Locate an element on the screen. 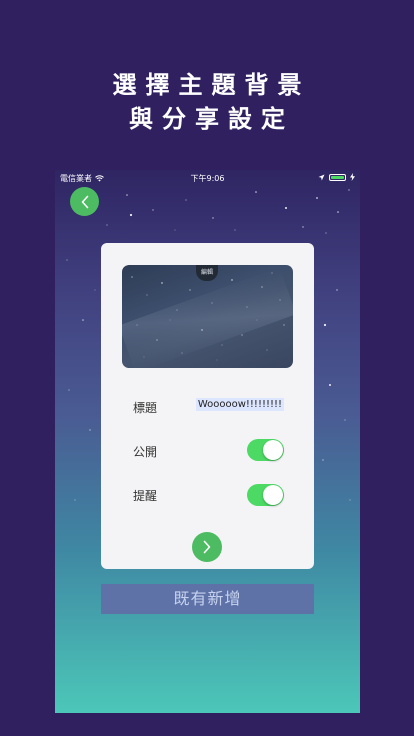  status-time: 下午9:06 is located at coordinates (207, 178).